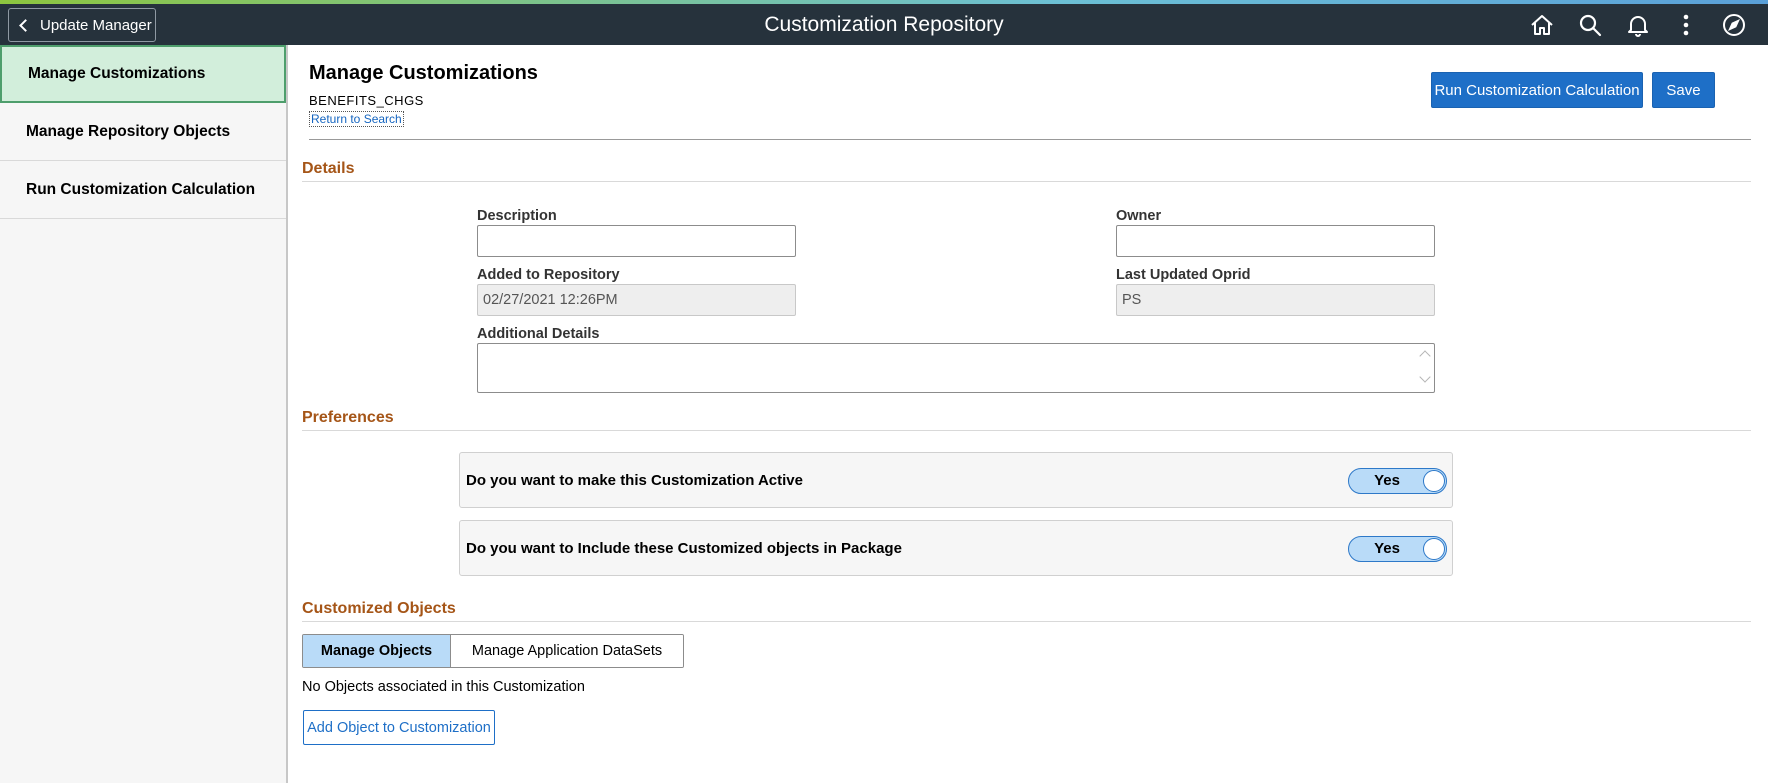 The width and height of the screenshot is (1768, 783). I want to click on include-in-package-toggle: Yes, so click(1397, 549).